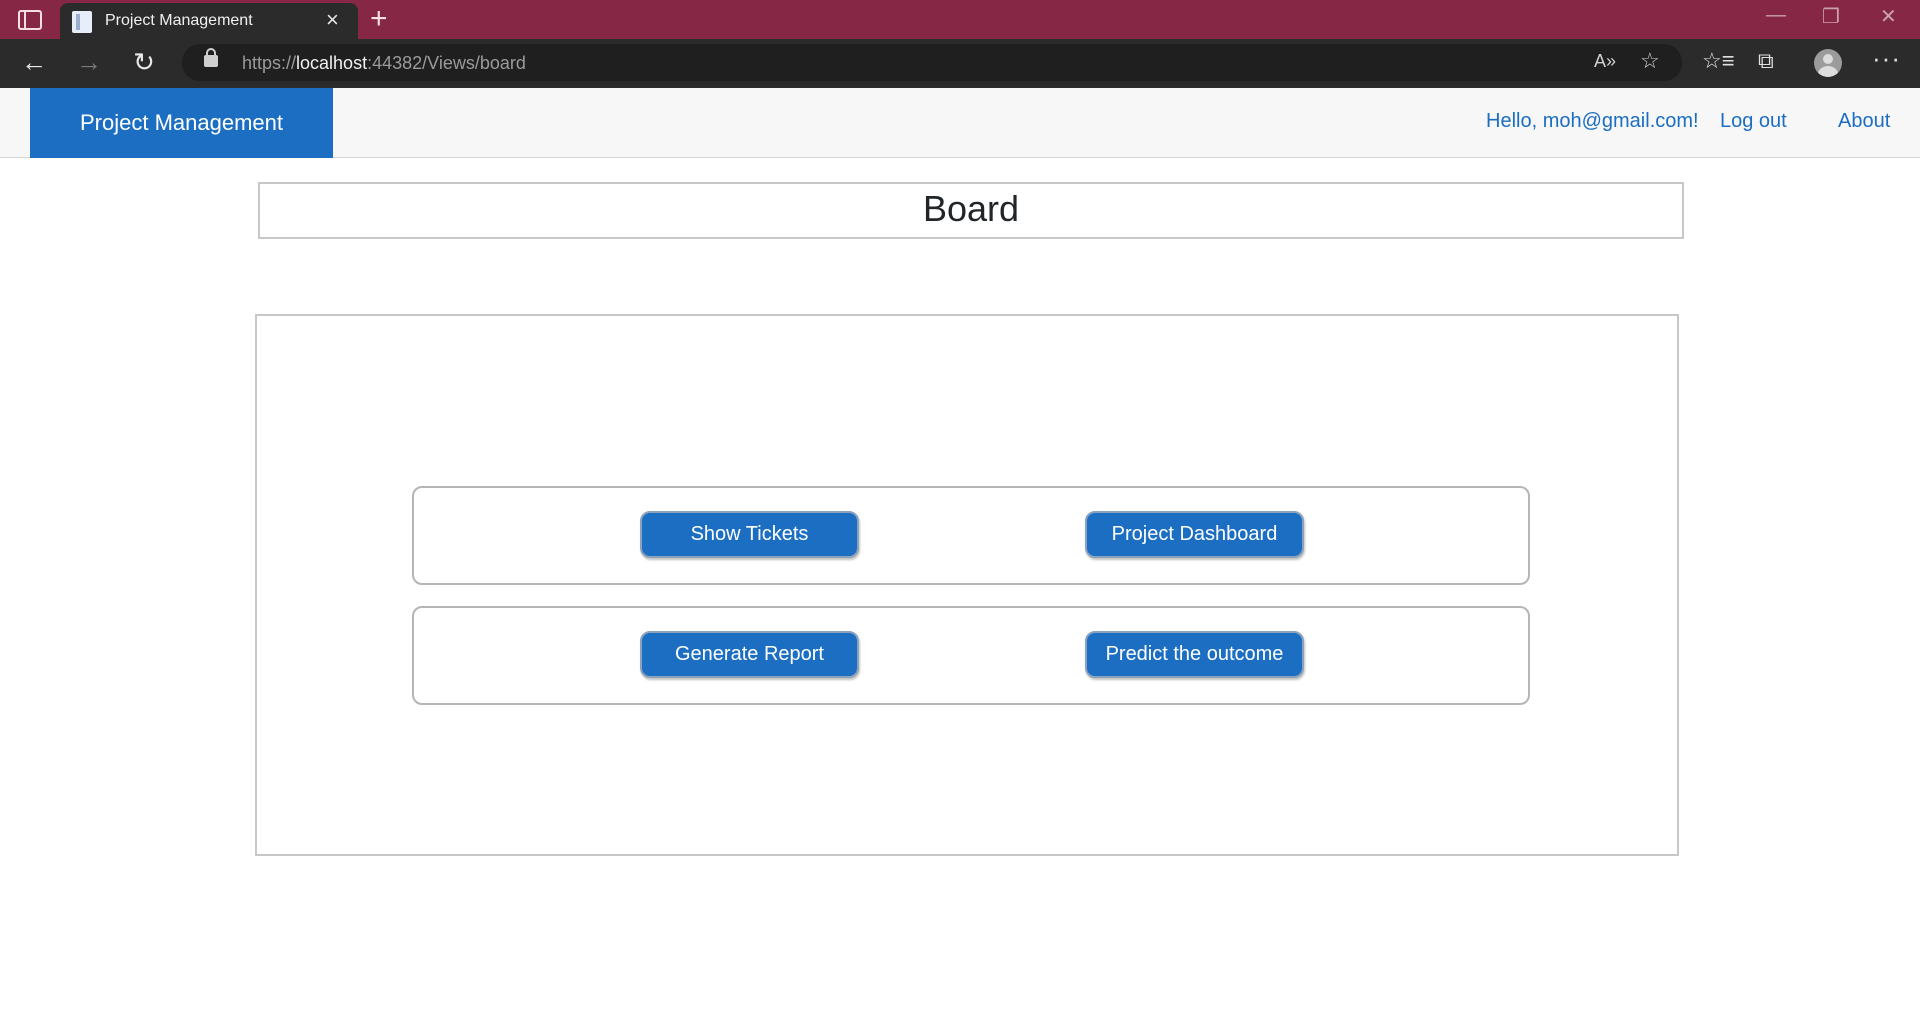 This screenshot has width=1920, height=1020. What do you see at coordinates (446, 63) in the screenshot?
I see `url-path: :44382/Views/board` at bounding box center [446, 63].